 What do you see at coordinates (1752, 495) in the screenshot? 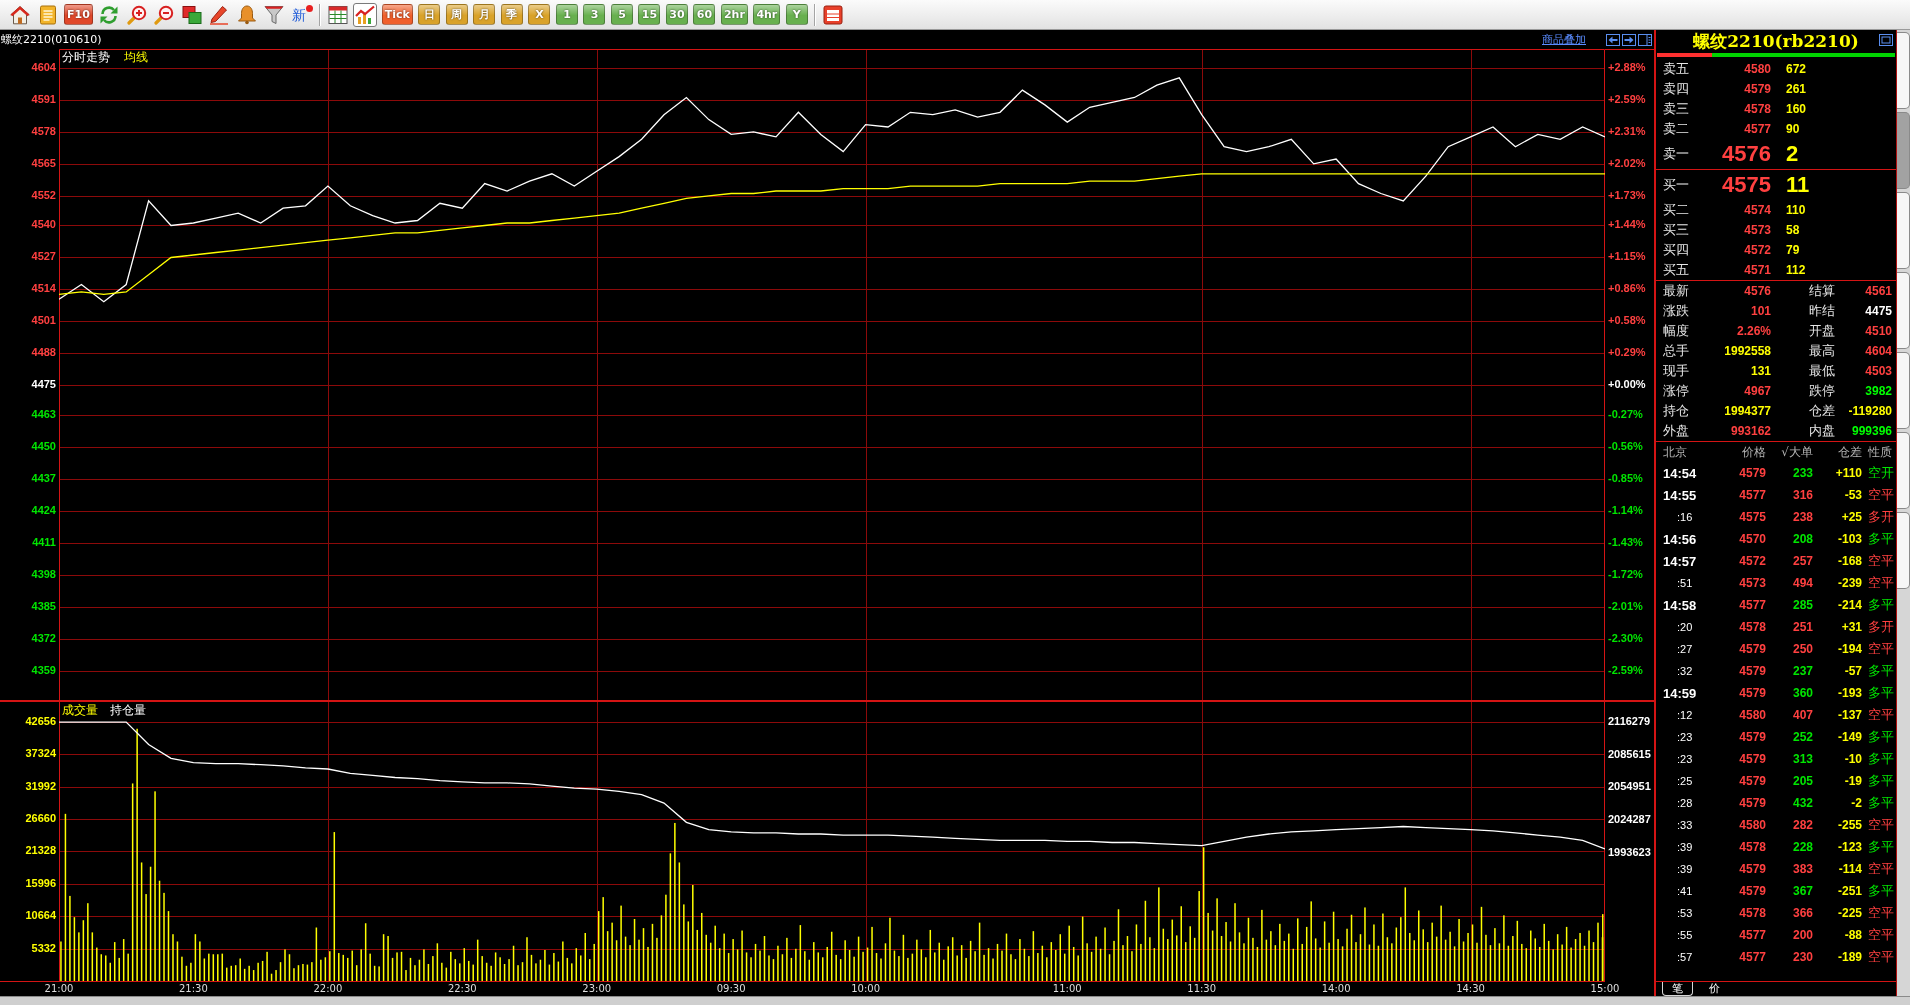
I see `trade-price: 4577` at bounding box center [1752, 495].